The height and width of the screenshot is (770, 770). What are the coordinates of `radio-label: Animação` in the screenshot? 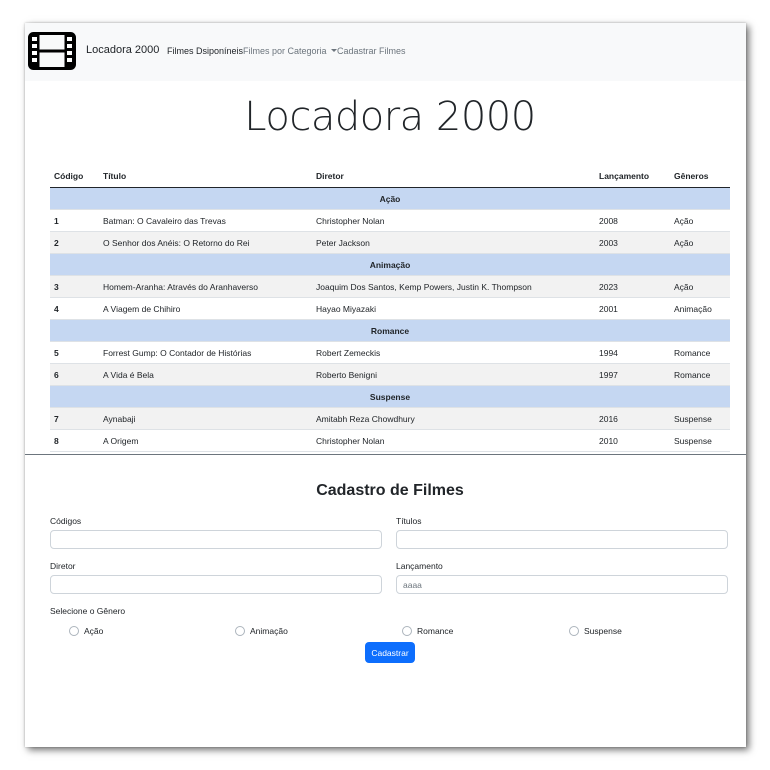 It's located at (269, 631).